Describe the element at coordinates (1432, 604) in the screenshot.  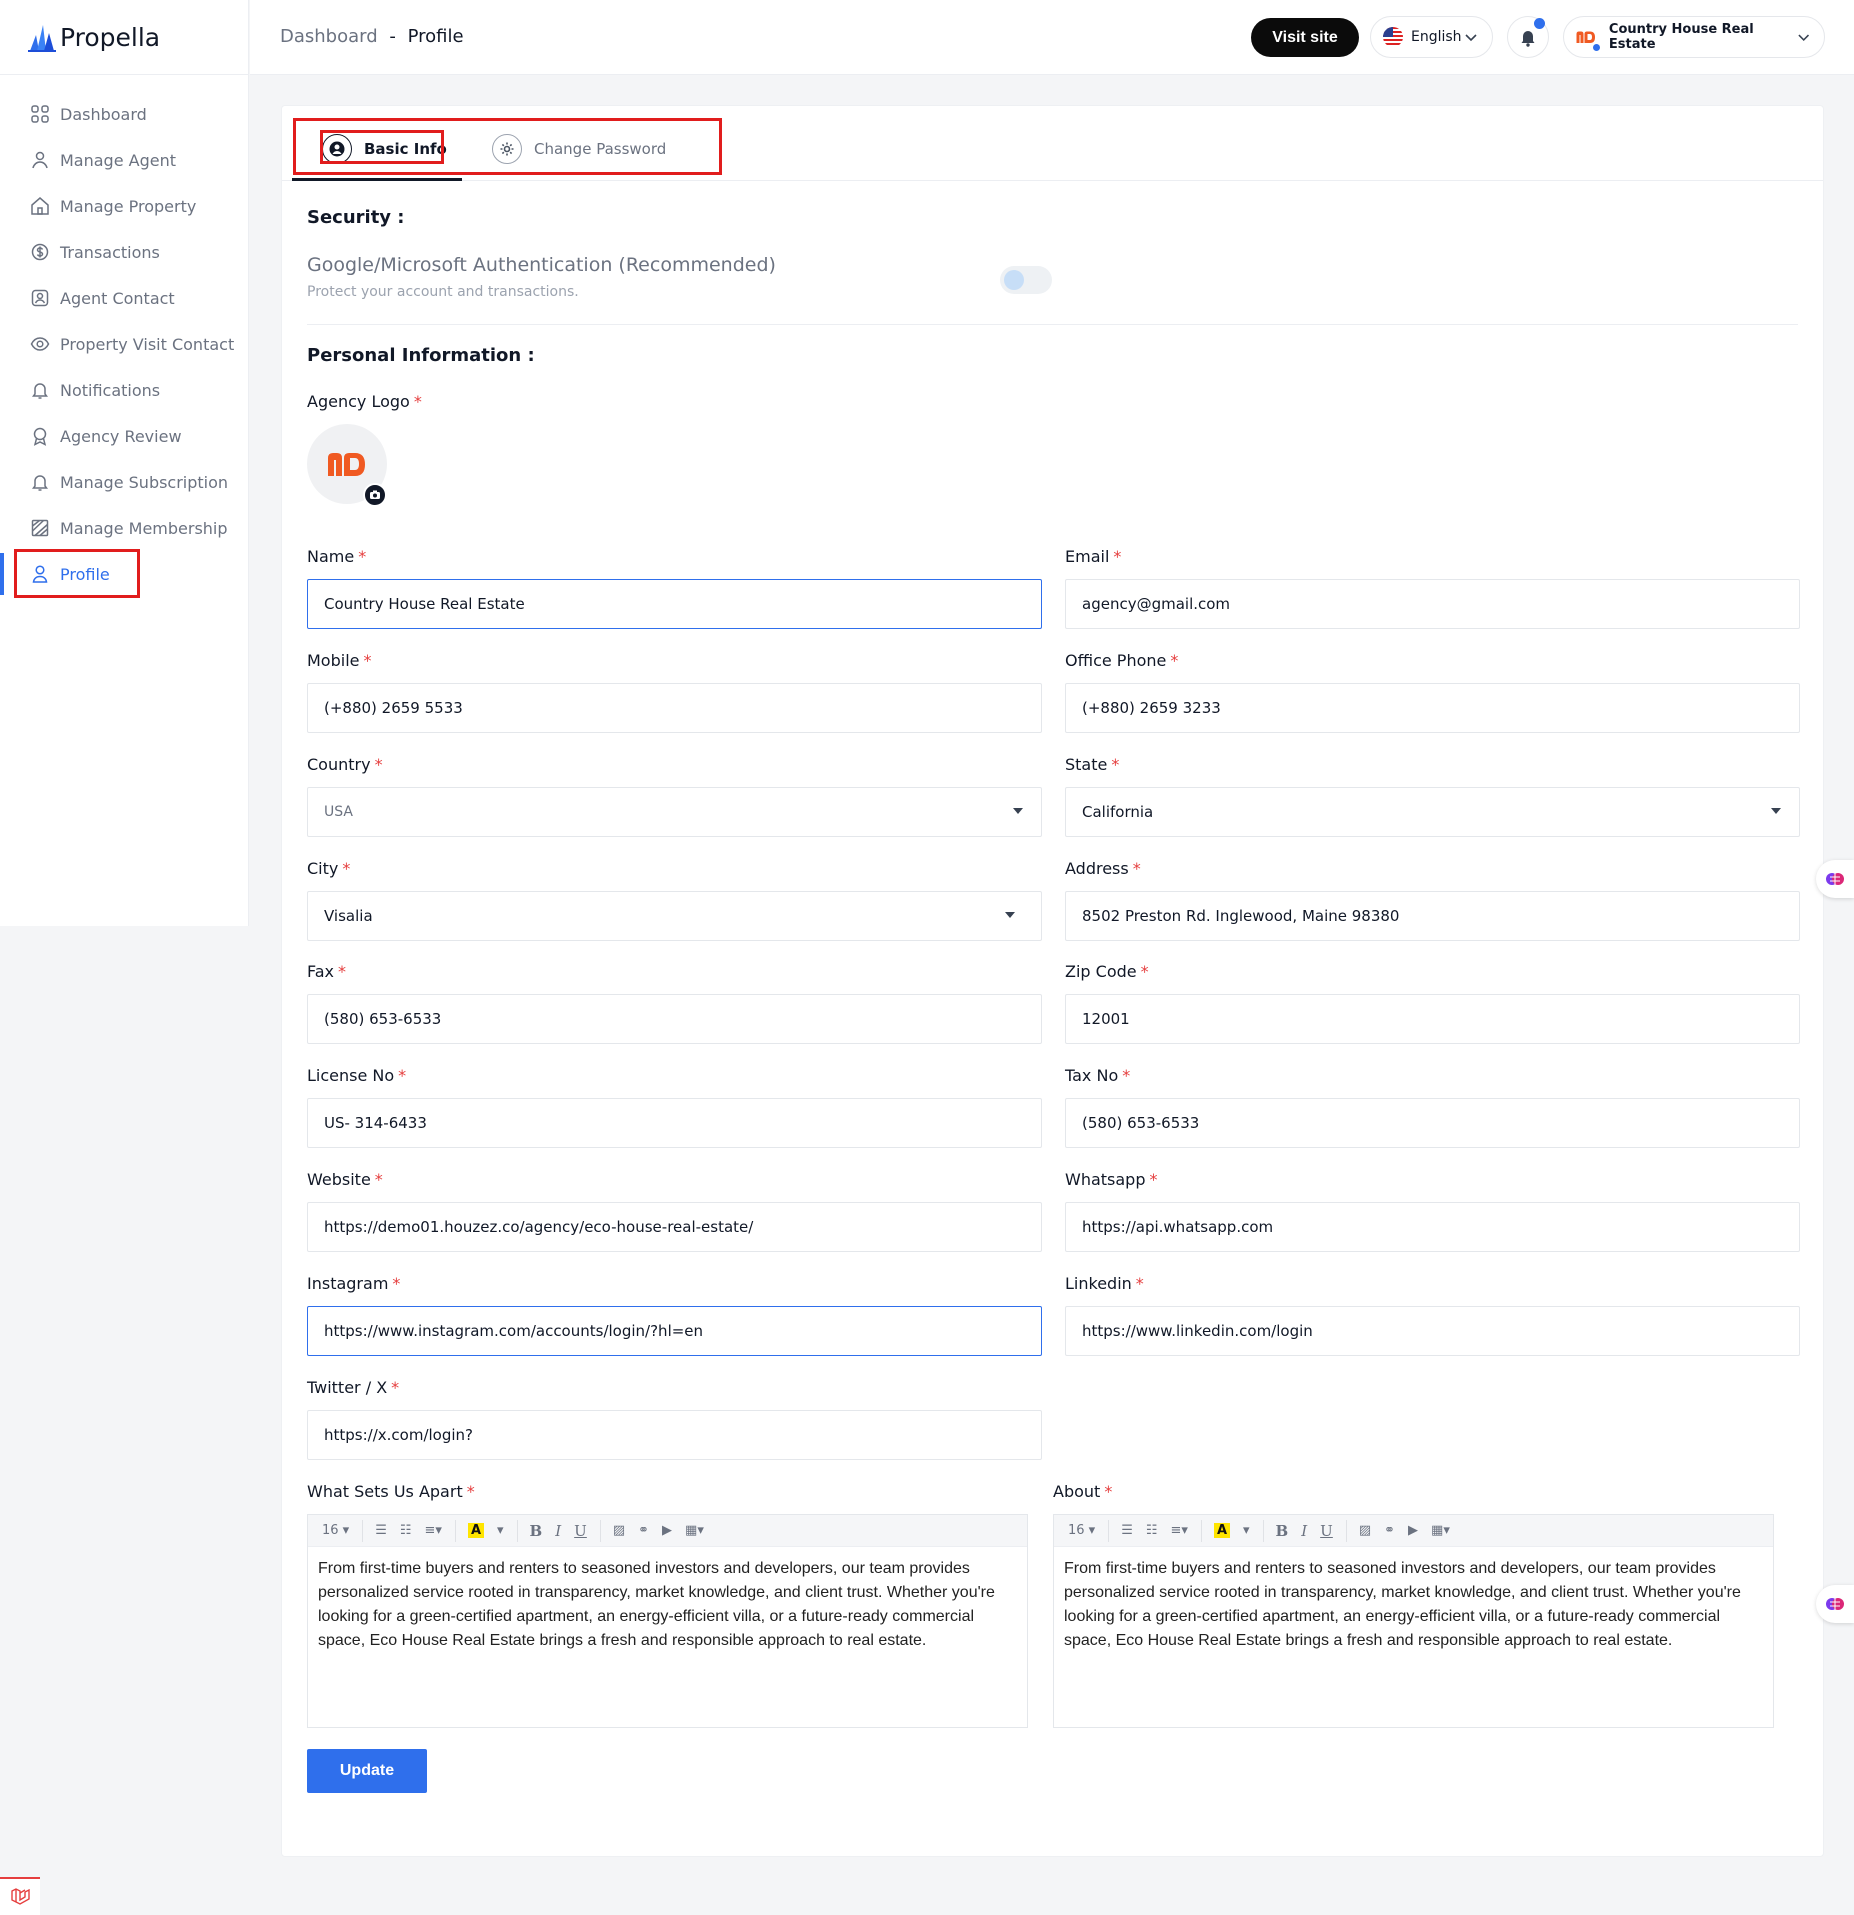
I see `email-input: agency@gmail.com` at that location.